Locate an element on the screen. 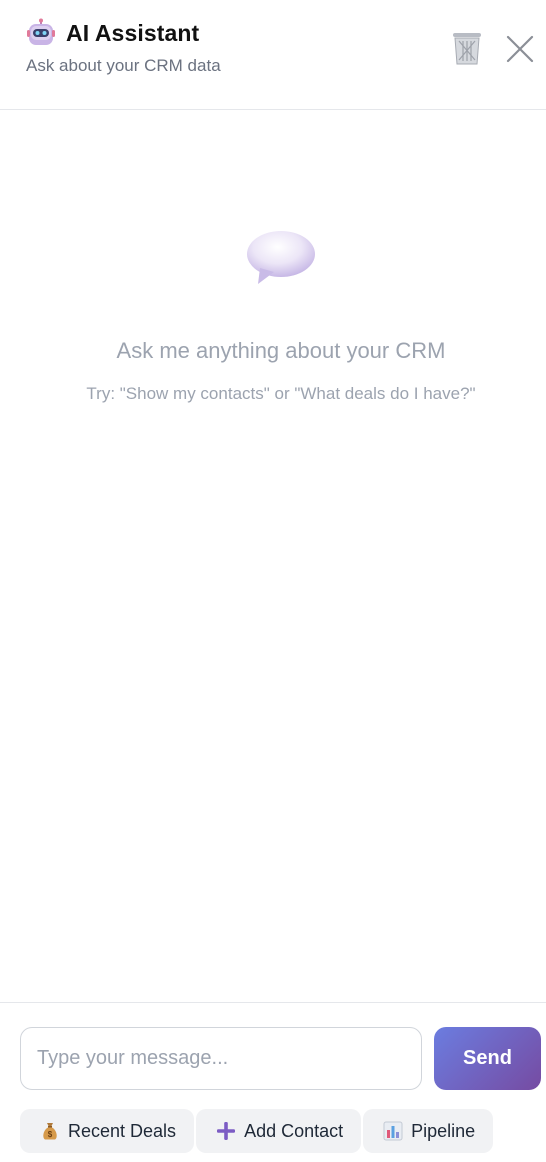 This screenshot has width=546, height=1162. panel-title: AI Assistant is located at coordinates (133, 32).